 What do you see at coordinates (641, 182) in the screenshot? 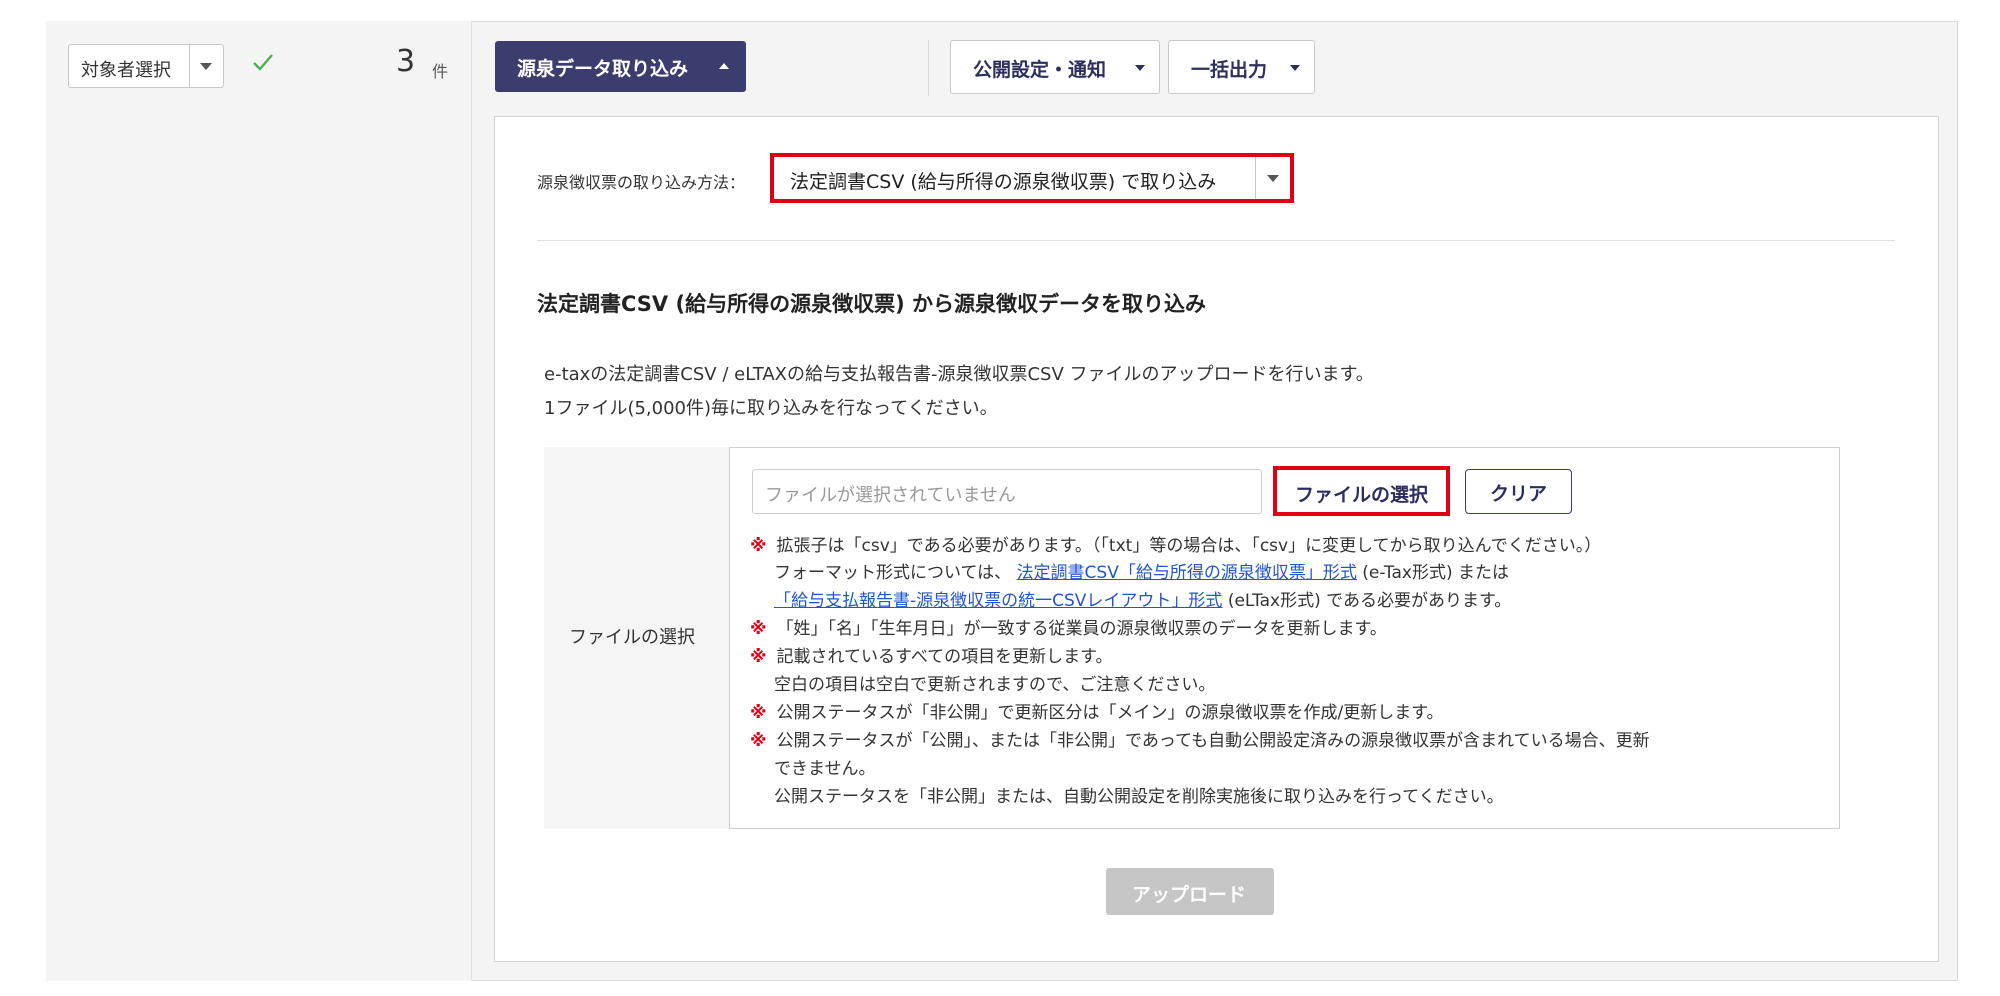
I see `import-method-label: 源泉徴収票の取り込み方法：` at bounding box center [641, 182].